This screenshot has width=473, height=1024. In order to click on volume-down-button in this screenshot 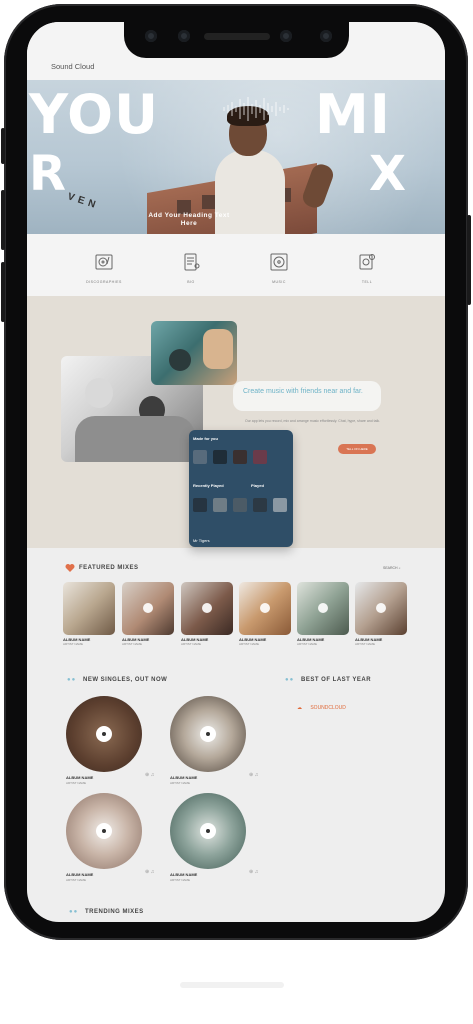, I will do `click(3, 292)`.